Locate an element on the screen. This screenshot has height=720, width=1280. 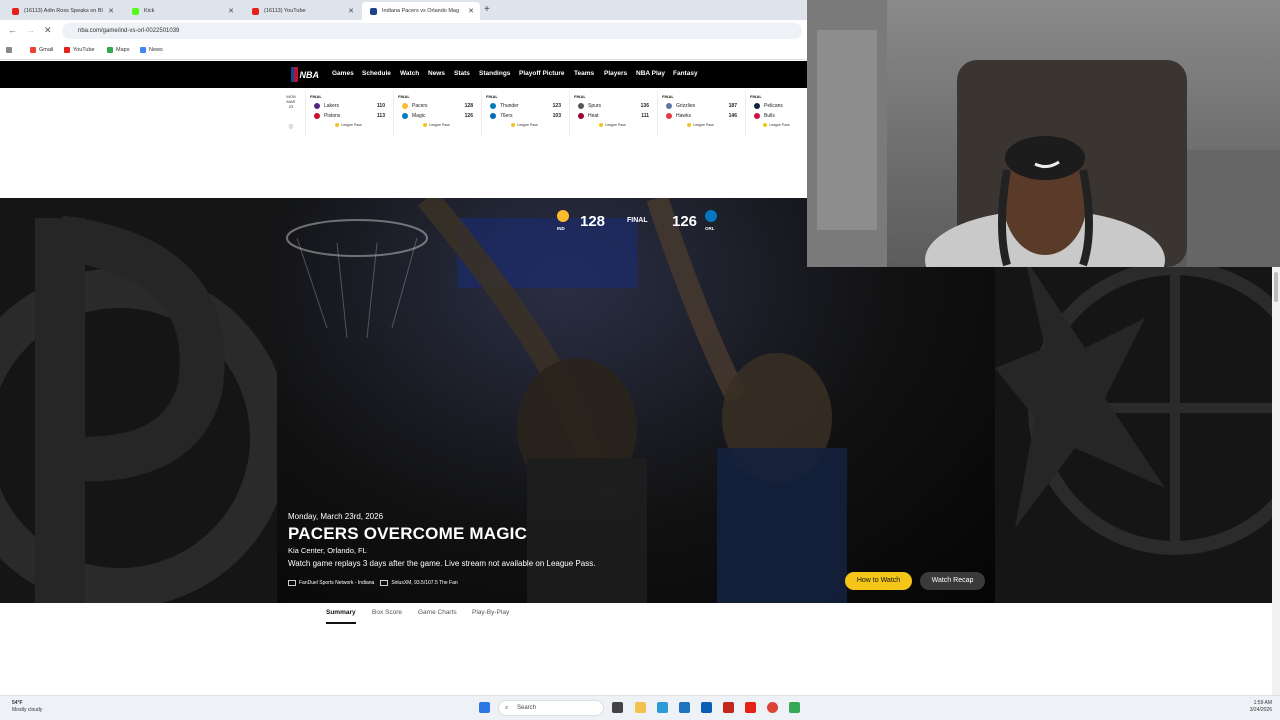
spurs-logo-icon is located at coordinates (581, 106).